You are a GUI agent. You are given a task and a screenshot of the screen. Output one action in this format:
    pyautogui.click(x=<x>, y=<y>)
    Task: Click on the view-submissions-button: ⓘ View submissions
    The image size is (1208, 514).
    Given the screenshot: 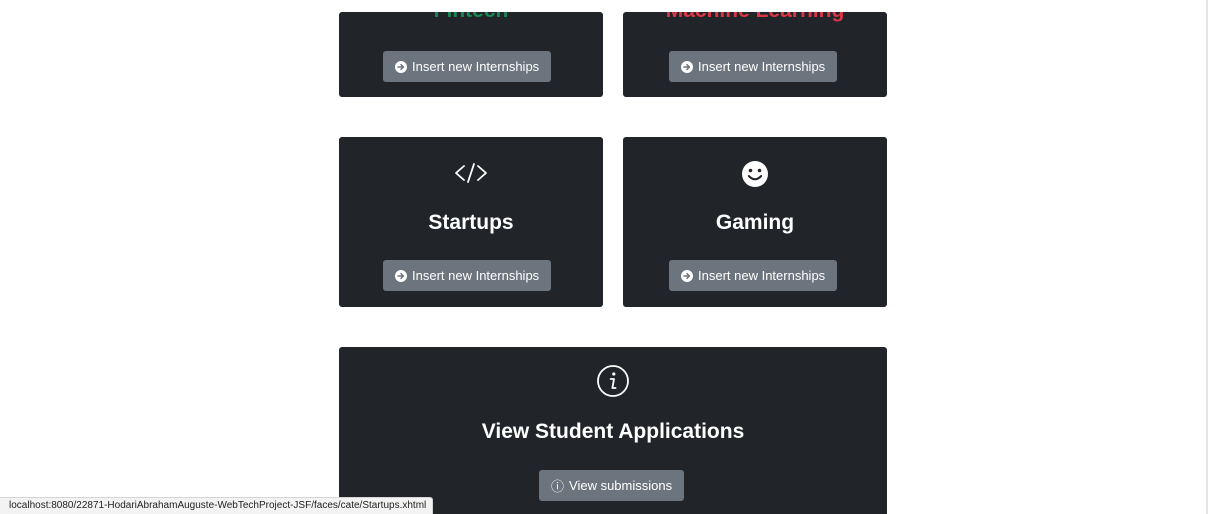 What is the action you would take?
    pyautogui.click(x=612, y=485)
    